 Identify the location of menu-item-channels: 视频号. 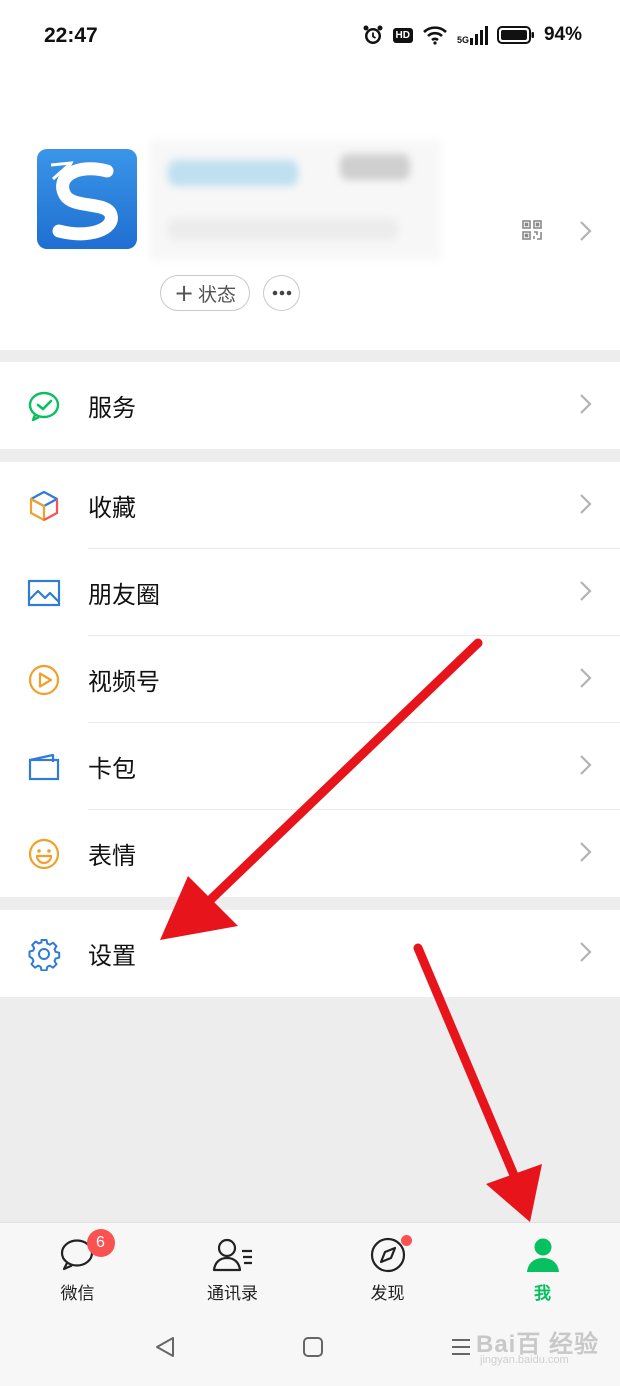
(310, 679).